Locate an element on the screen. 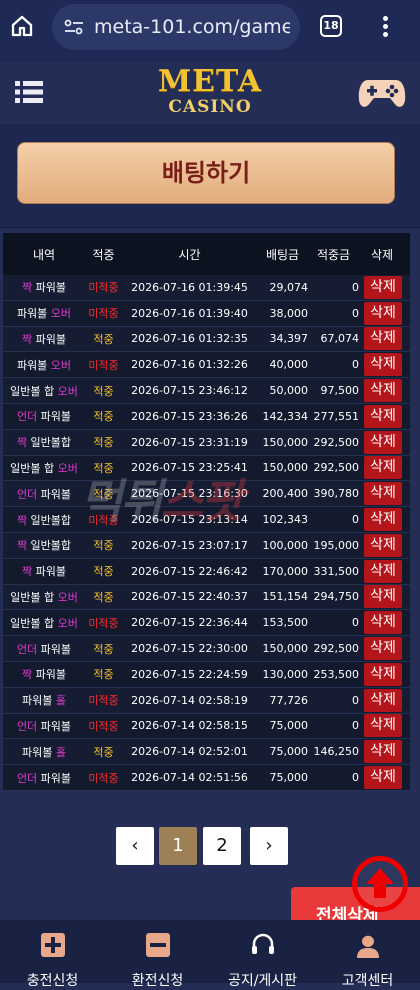 The height and width of the screenshot is (990, 420). nav-withdraw-label: 환전신청 is located at coordinates (157, 981).